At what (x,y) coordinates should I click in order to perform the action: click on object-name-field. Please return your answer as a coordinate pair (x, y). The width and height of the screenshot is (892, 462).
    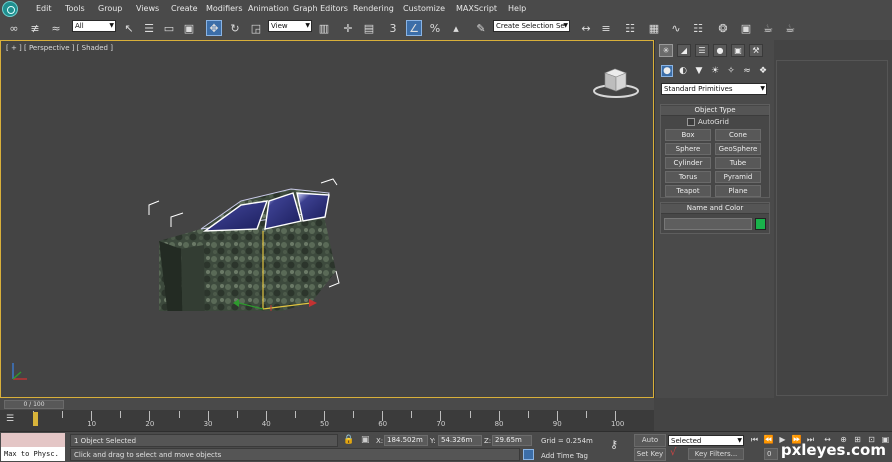
    Looking at the image, I should click on (708, 224).